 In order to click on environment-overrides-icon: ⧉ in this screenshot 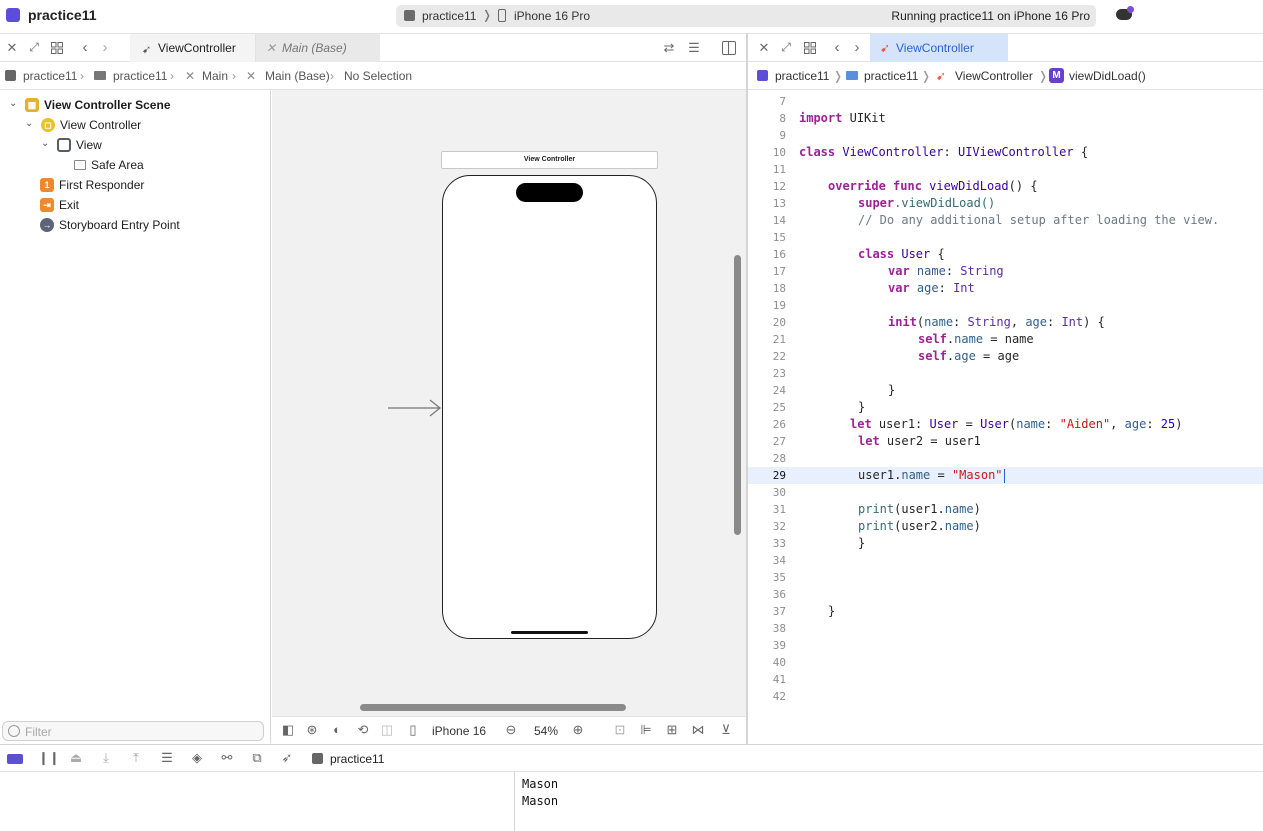, I will do `click(257, 758)`.